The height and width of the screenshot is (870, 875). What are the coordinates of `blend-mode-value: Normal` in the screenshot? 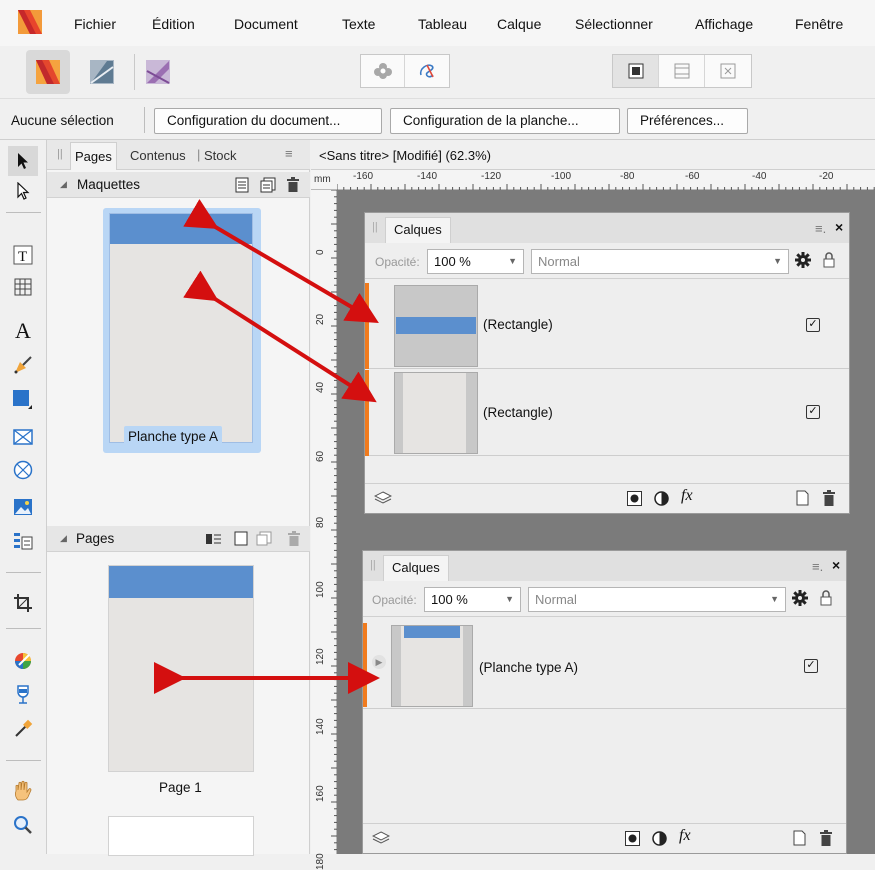 It's located at (559, 261).